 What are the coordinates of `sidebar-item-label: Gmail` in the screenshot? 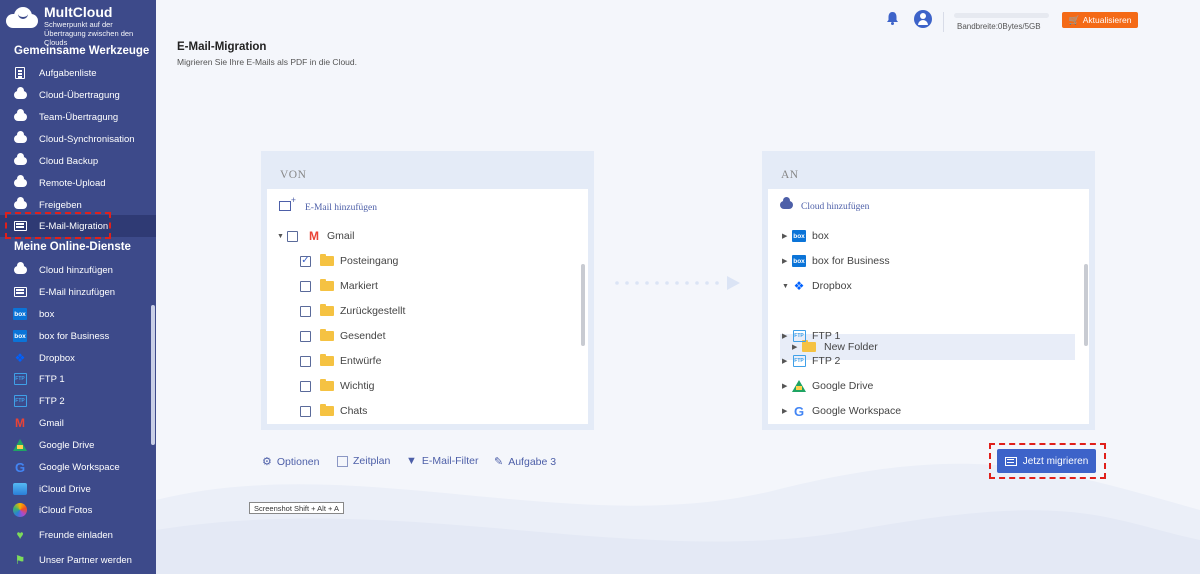 It's located at (51, 423).